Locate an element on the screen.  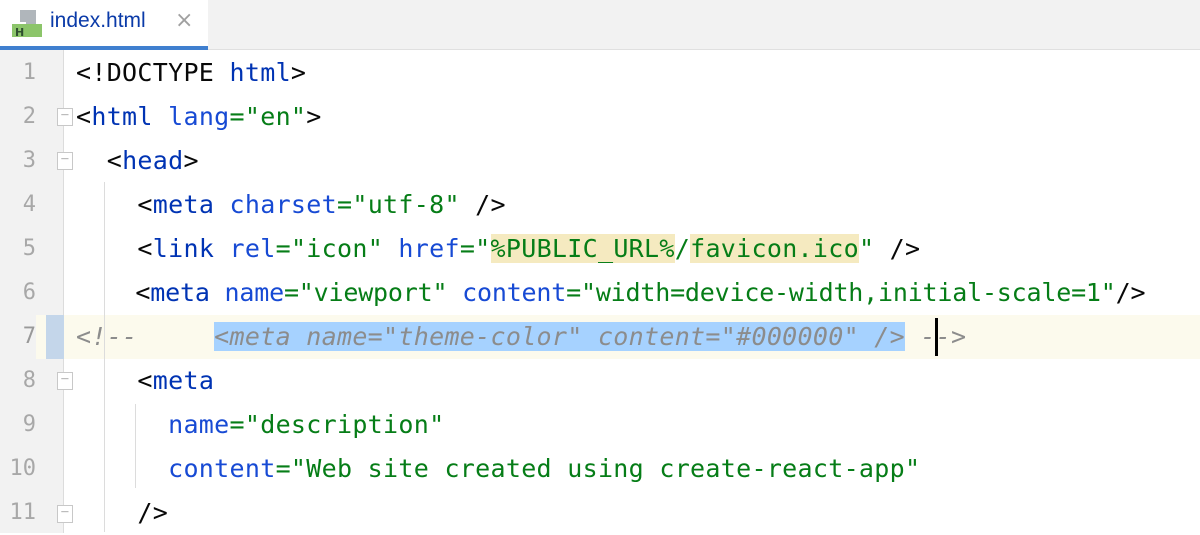
line-number: 2 is located at coordinates (29, 116).